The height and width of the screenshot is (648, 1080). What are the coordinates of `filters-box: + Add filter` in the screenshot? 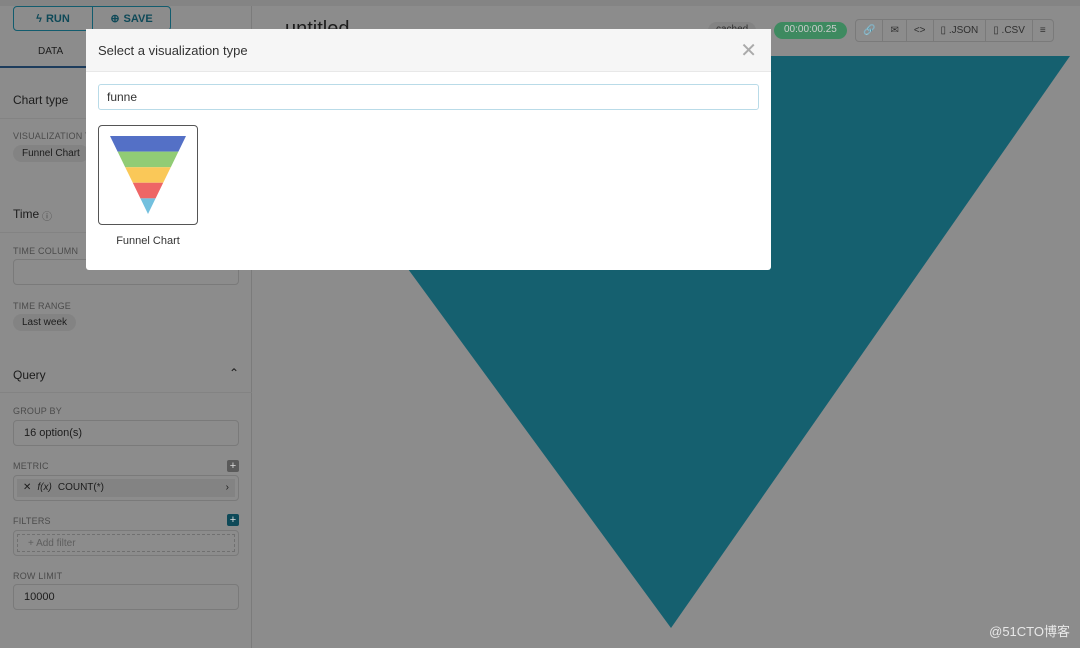 It's located at (126, 543).